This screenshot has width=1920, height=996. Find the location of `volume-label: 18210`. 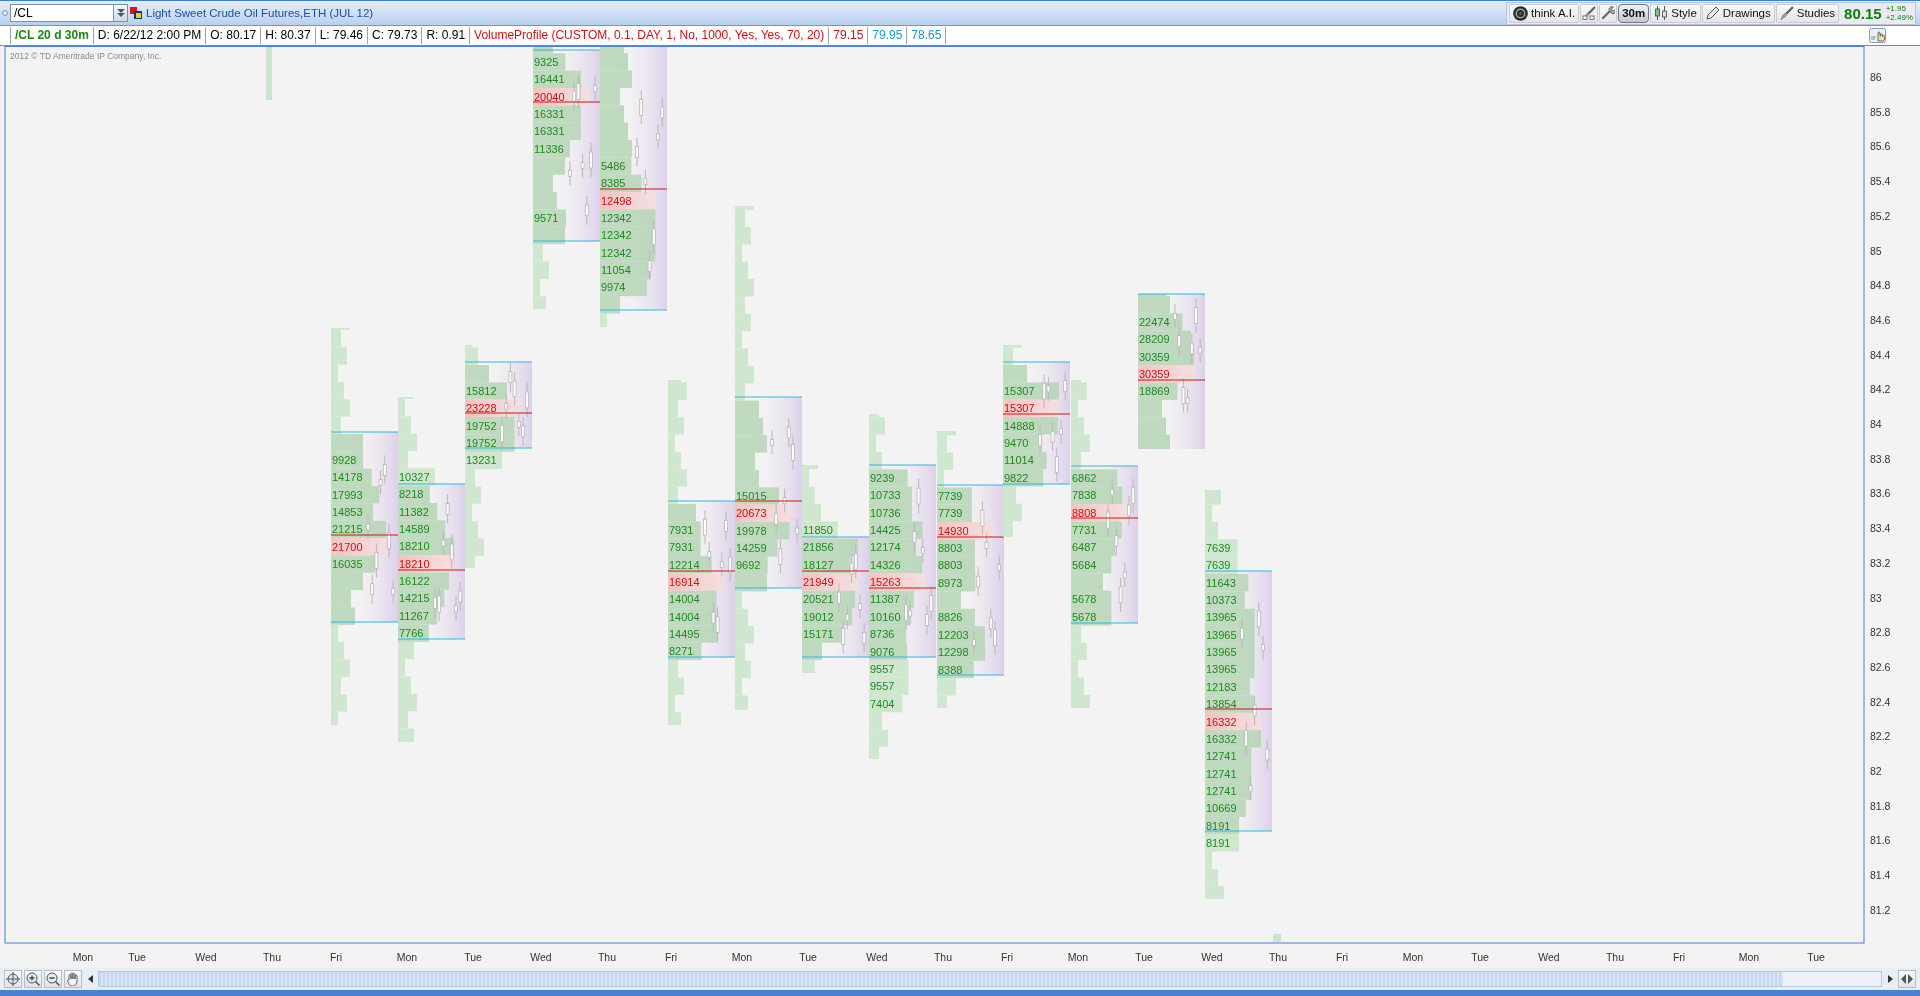

volume-label: 18210 is located at coordinates (414, 563).